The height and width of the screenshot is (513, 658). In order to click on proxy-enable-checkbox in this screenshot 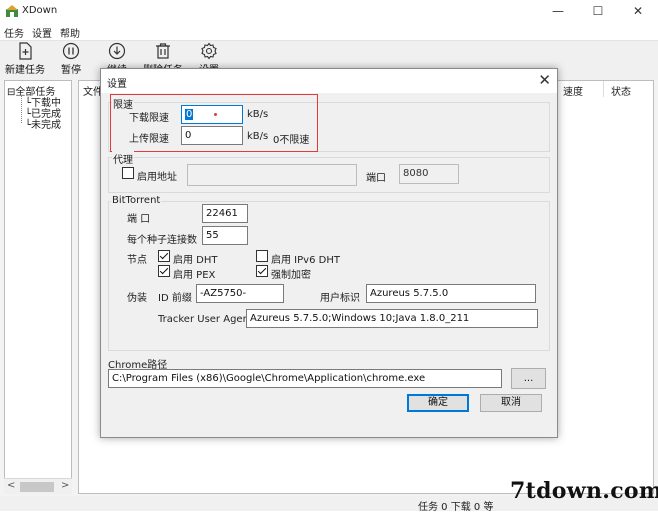, I will do `click(128, 173)`.